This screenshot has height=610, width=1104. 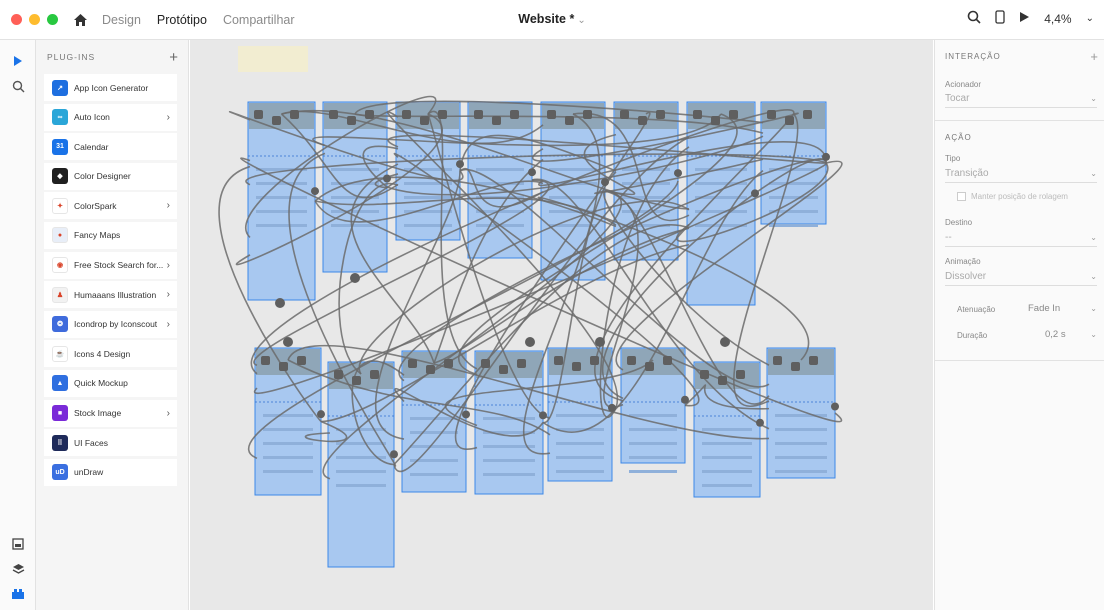 I want to click on trigger-select: Tocar ⌄, so click(x=1021, y=99).